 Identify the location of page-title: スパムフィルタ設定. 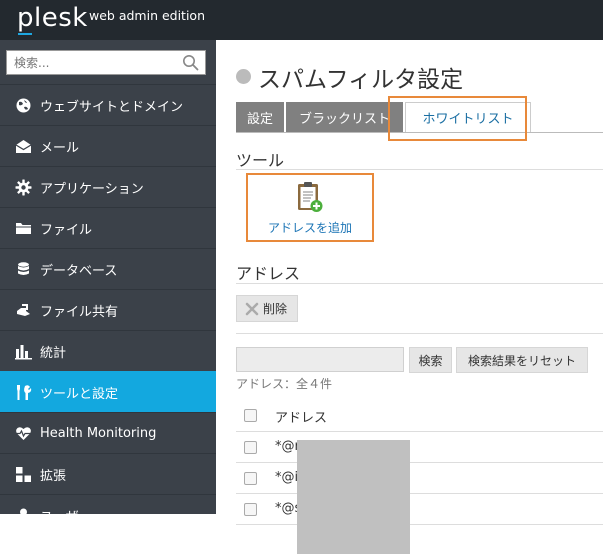
(361, 80).